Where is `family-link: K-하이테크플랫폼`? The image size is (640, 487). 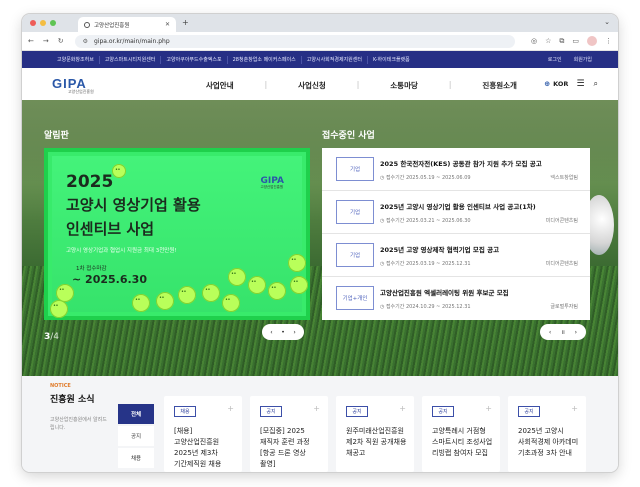
family-link: K-하이테크플랫폼 is located at coordinates (391, 60).